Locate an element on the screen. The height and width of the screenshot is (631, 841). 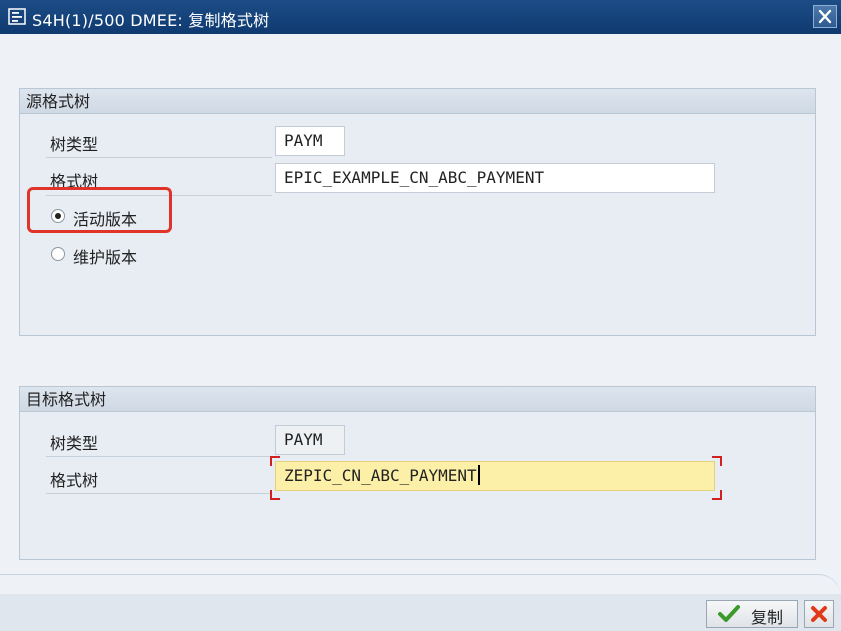
cancel-icon is located at coordinates (819, 614).